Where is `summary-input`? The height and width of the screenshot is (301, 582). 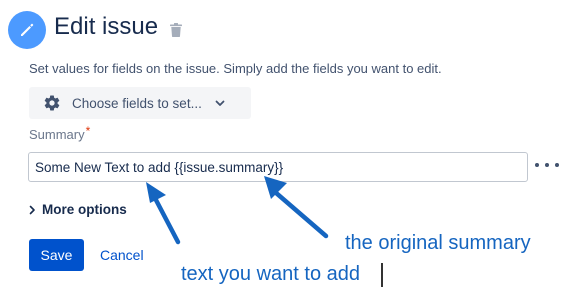 summary-input is located at coordinates (278, 167).